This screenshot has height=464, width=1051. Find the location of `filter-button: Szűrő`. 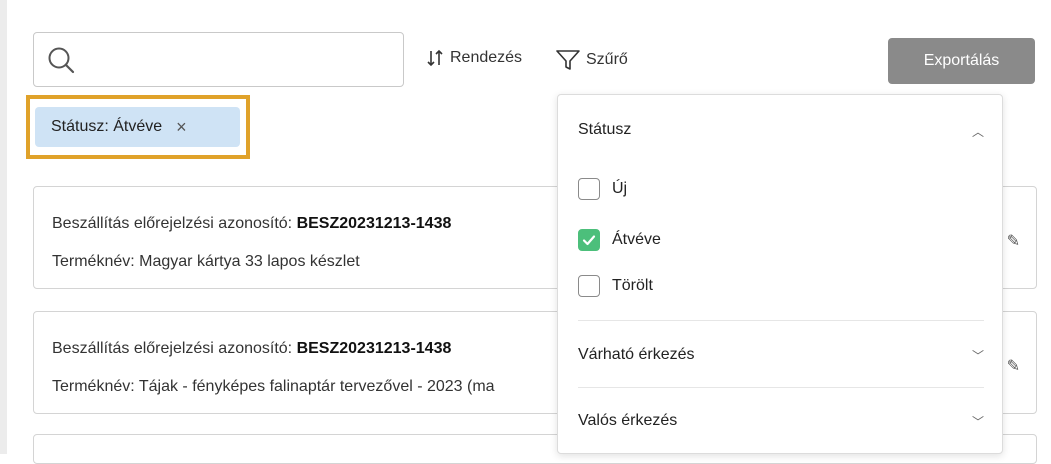

filter-button: Szűrő is located at coordinates (592, 60).